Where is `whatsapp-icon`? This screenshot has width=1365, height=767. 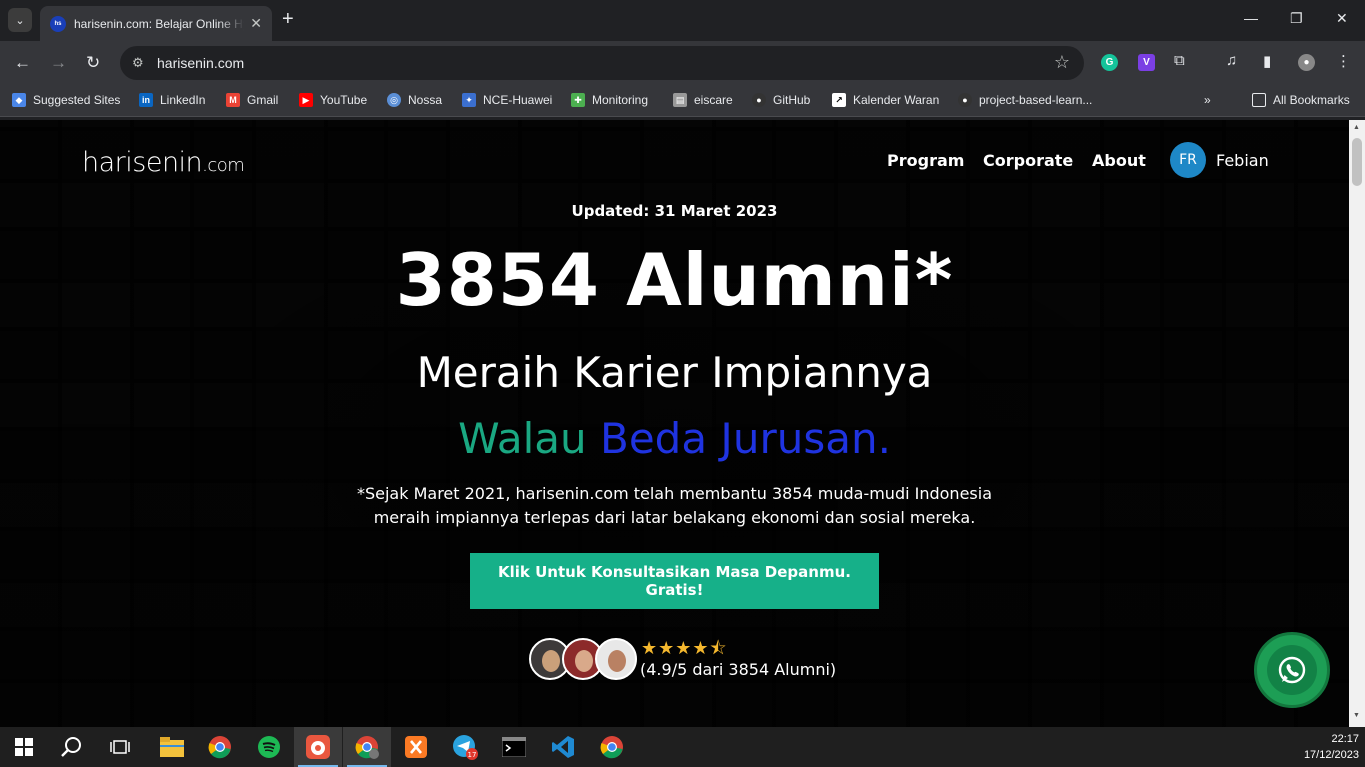
whatsapp-icon is located at coordinates (1292, 670).